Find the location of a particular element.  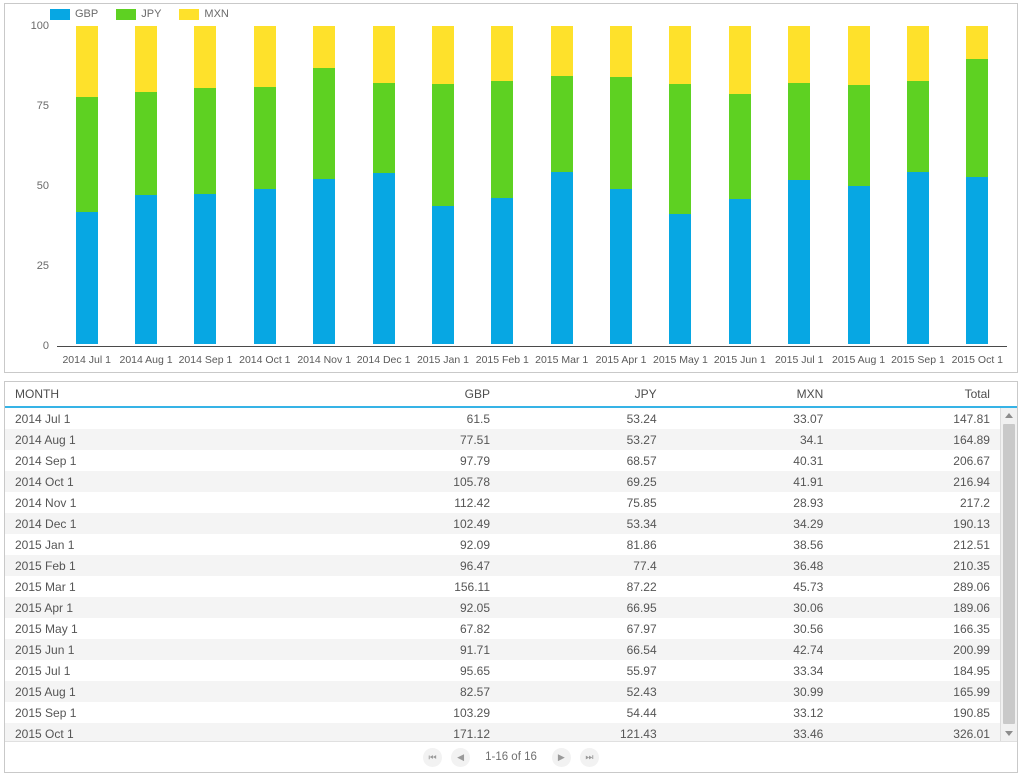

table-row: 2015 Mar 1 156.11 87.22 45.73 289.06 is located at coordinates (502, 586).